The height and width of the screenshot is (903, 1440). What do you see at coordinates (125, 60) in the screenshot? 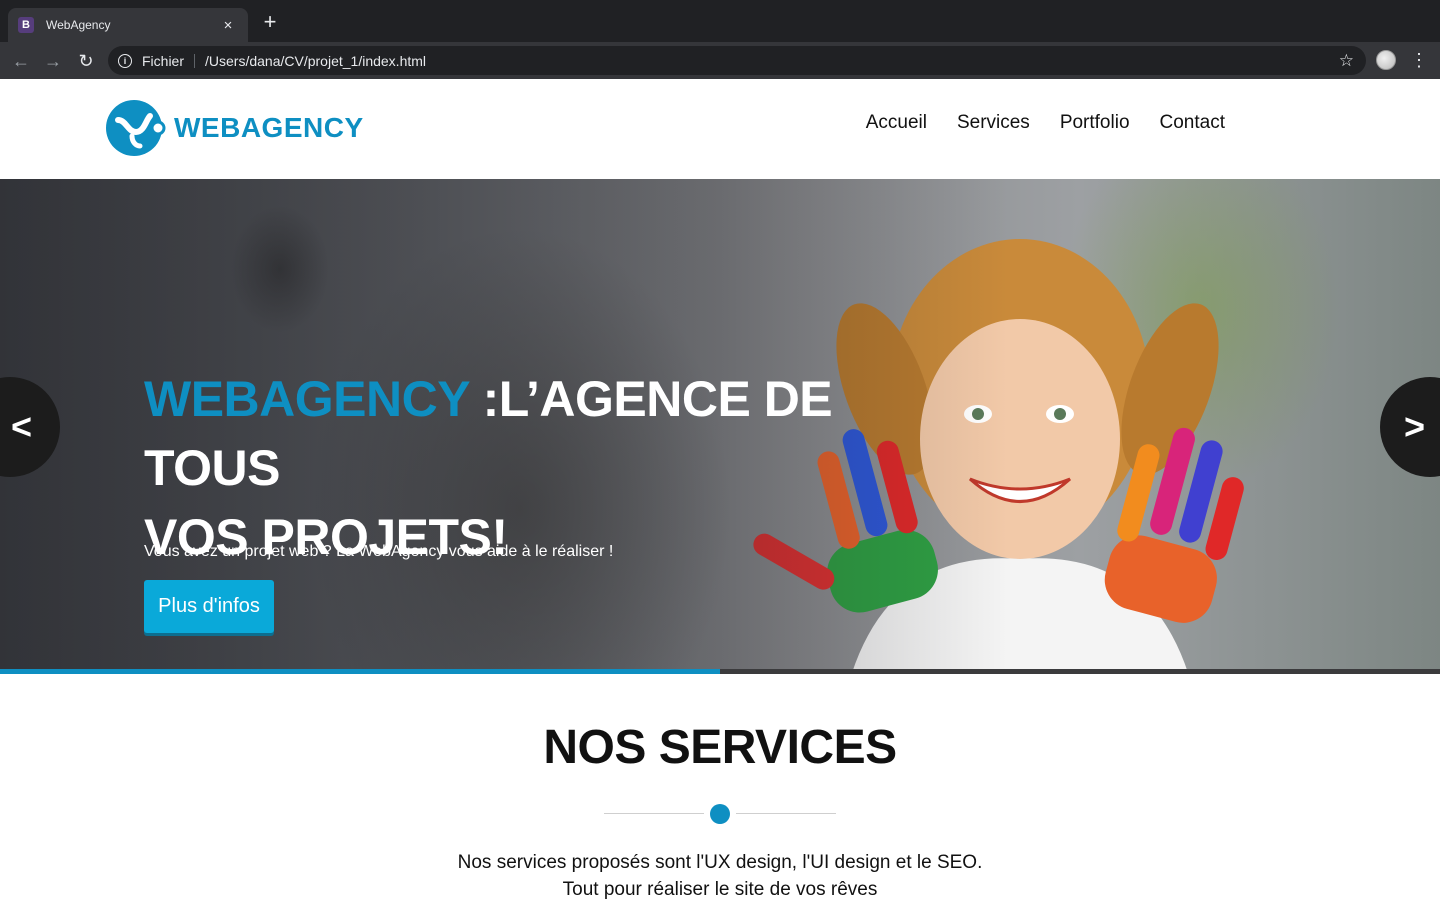
I see `info-icon: i` at bounding box center [125, 60].